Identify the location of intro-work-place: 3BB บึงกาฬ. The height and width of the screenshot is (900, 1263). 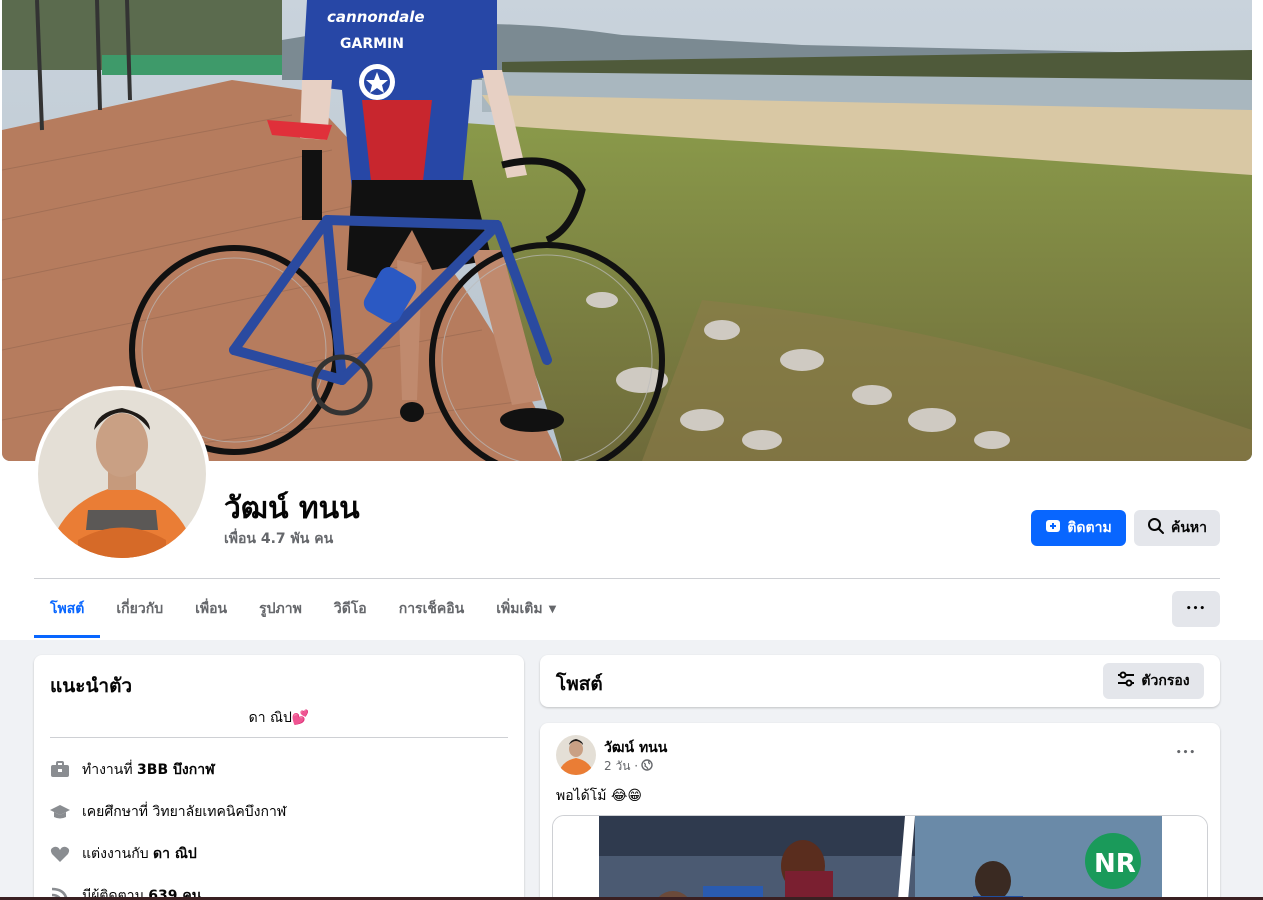
(176, 770).